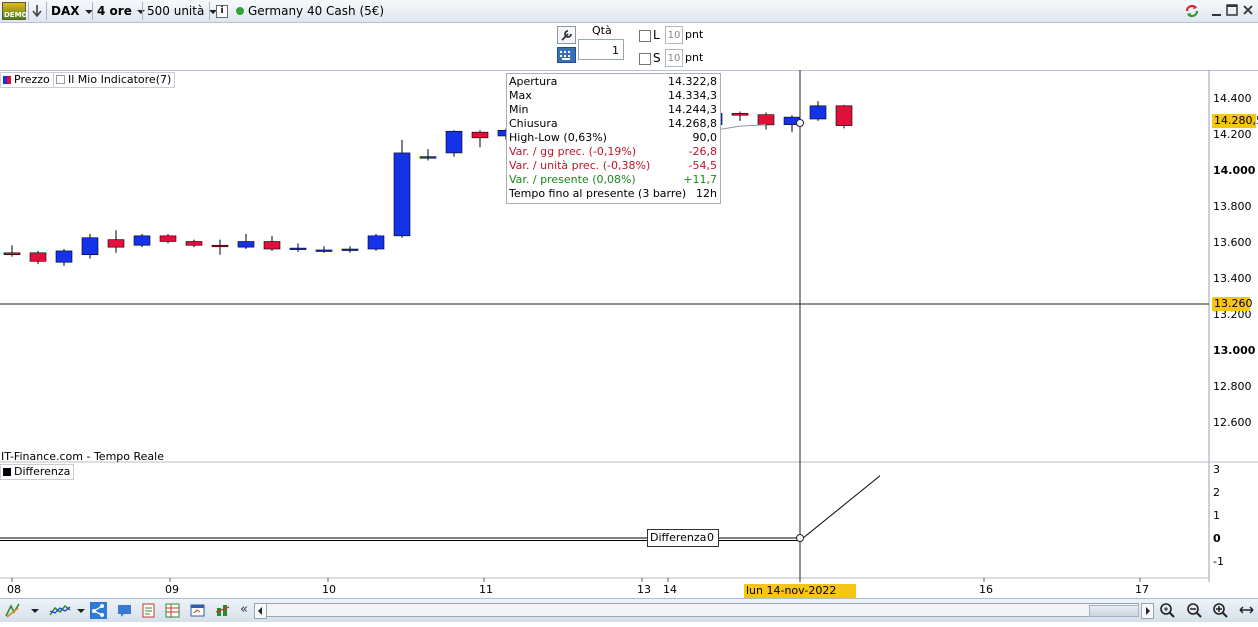 This screenshot has height=627, width=1258. What do you see at coordinates (702, 165) in the screenshot?
I see `tooltip-row-value: -54,5` at bounding box center [702, 165].